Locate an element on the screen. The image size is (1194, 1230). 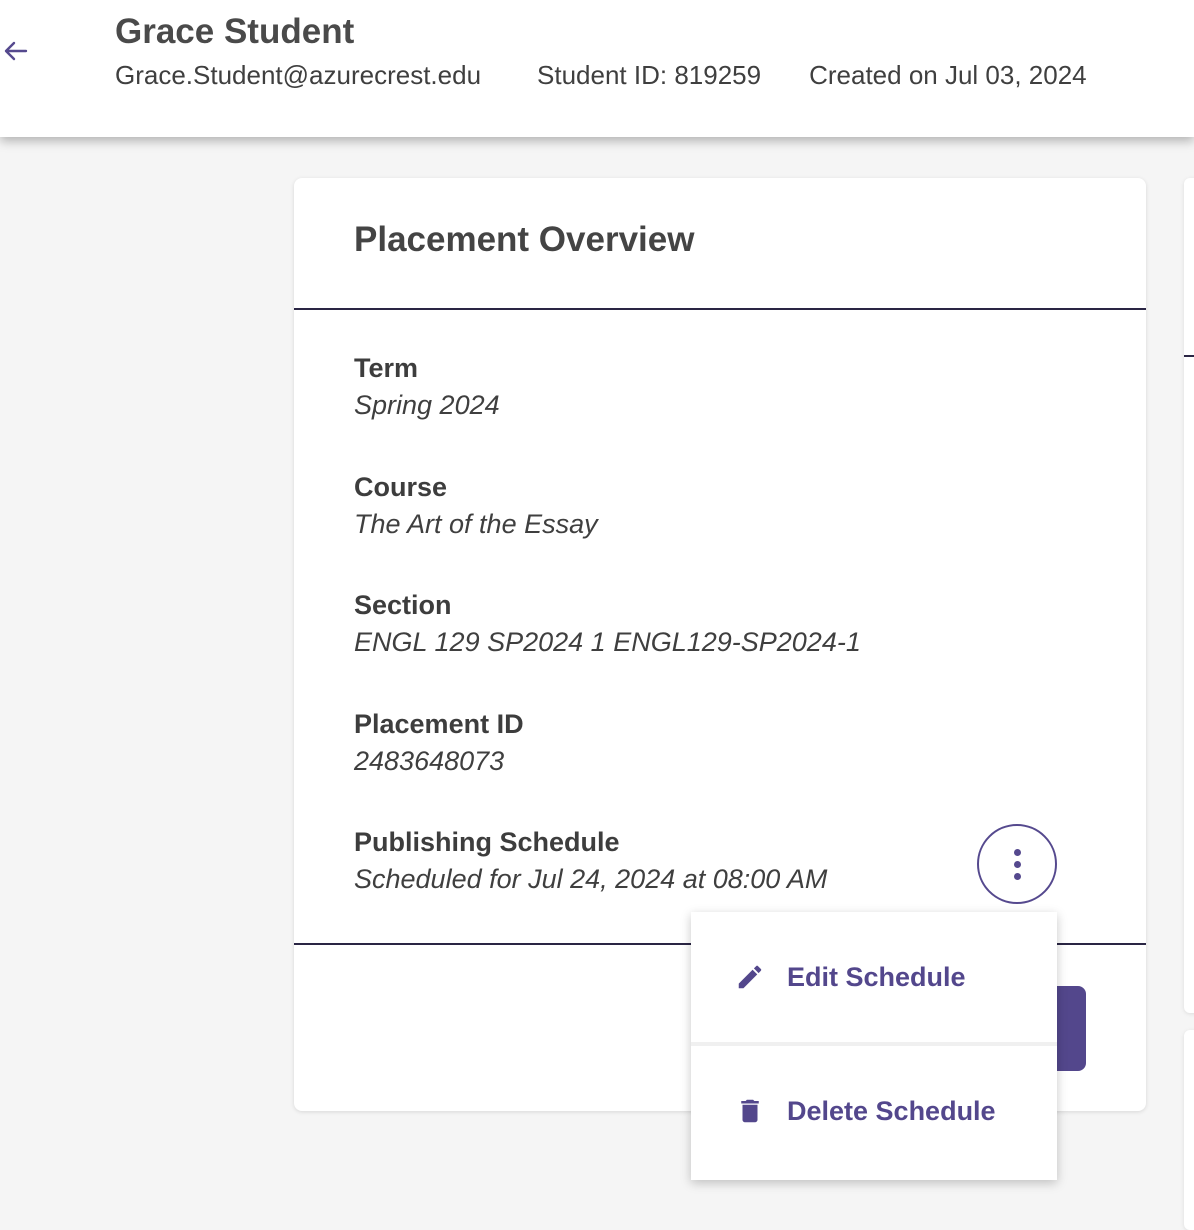
back-button is located at coordinates (15, 51).